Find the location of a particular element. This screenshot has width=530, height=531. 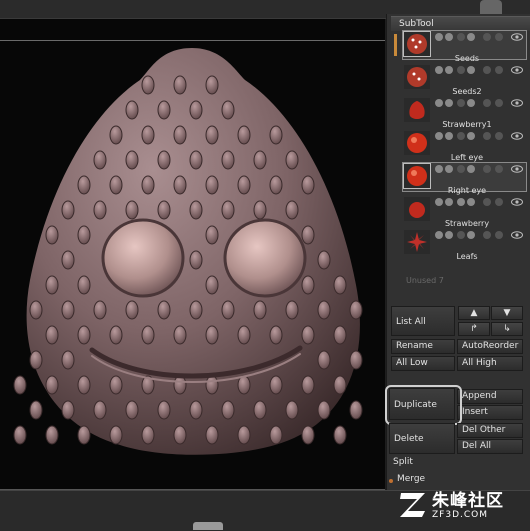

move-down-button: ▼ is located at coordinates (507, 313).